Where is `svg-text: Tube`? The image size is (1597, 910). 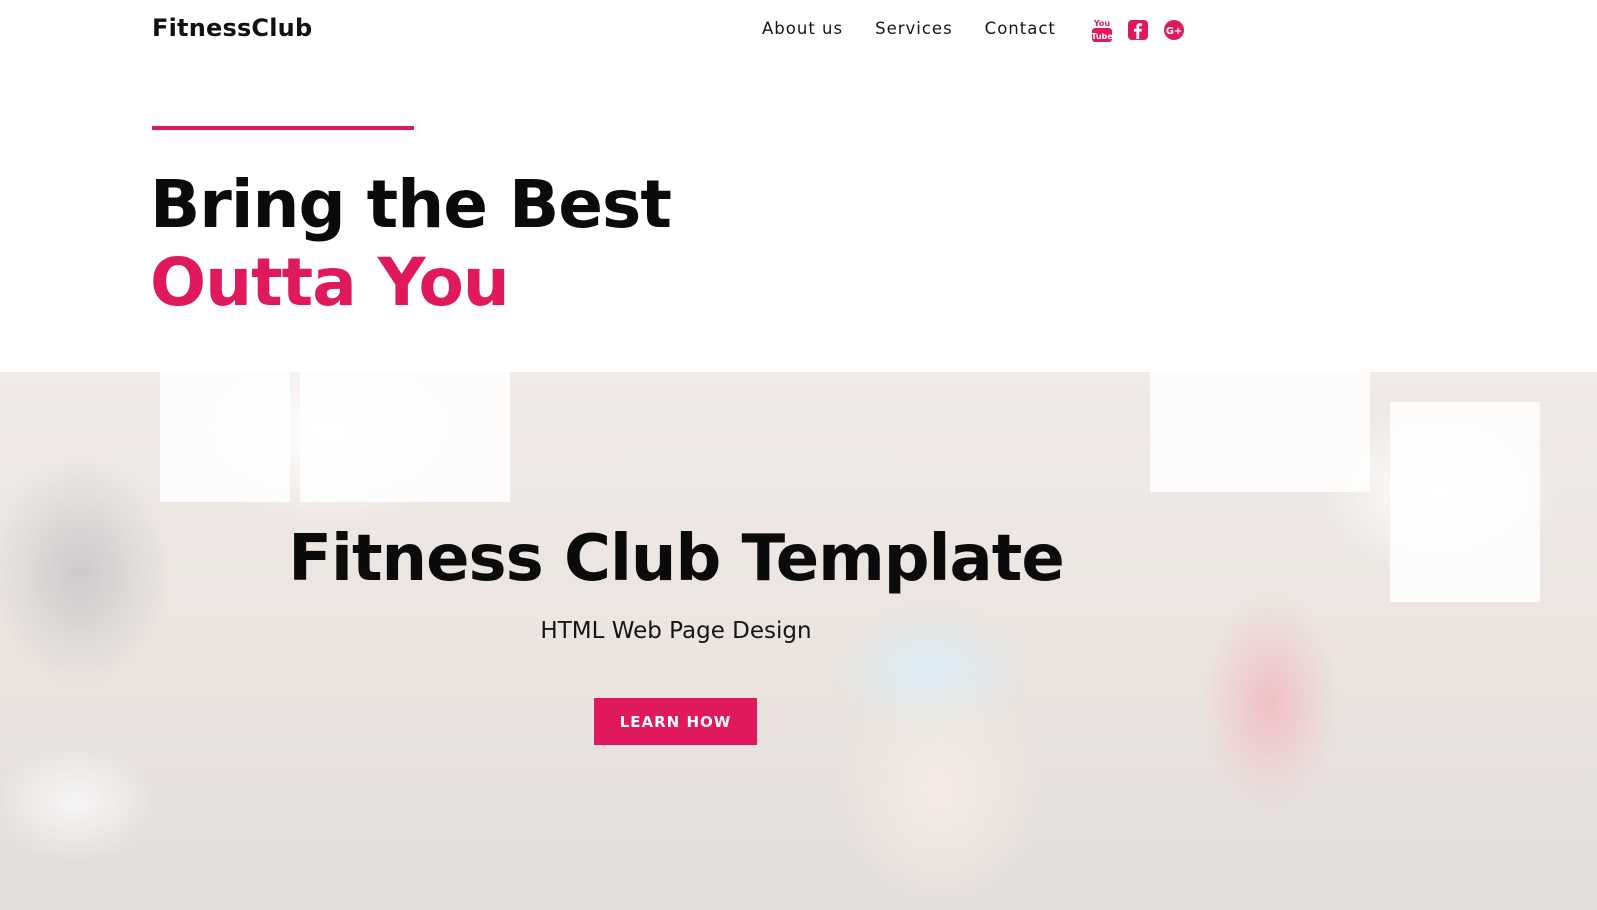 svg-text: Tube is located at coordinates (1102, 36).